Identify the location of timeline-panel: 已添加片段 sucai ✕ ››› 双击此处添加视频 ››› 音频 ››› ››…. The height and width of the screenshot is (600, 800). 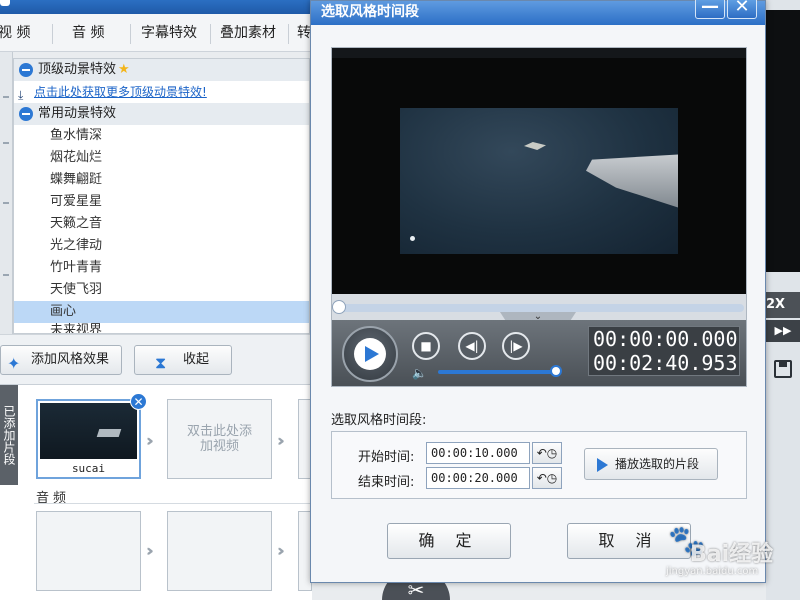
(156, 492).